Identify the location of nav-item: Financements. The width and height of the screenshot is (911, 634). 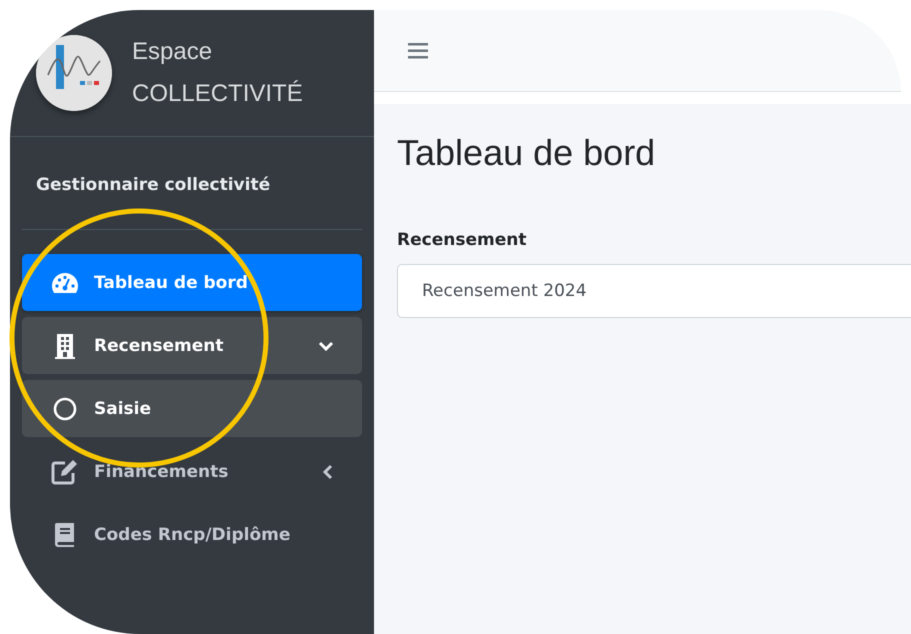
(192, 471).